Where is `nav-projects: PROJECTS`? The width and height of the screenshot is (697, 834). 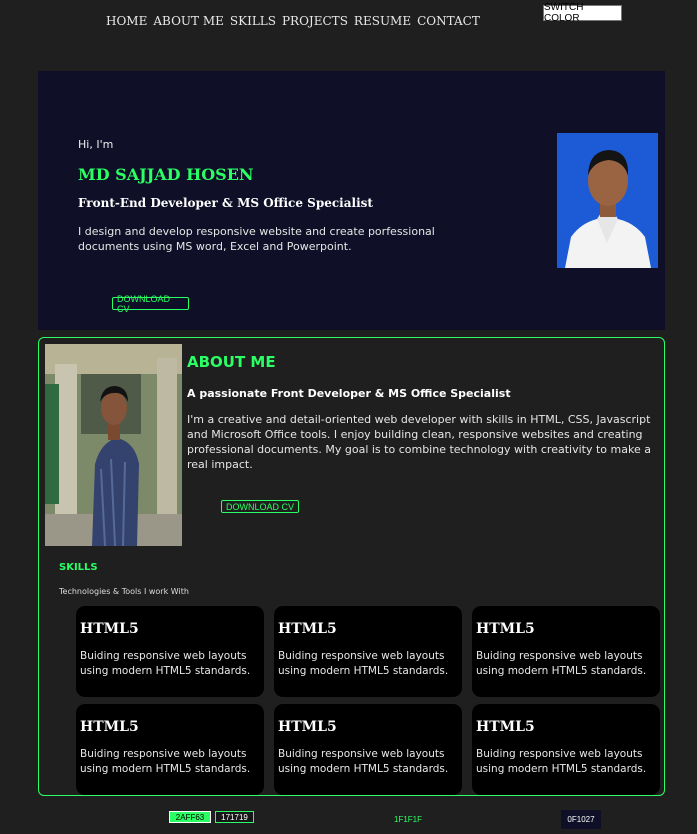 nav-projects: PROJECTS is located at coordinates (315, 21).